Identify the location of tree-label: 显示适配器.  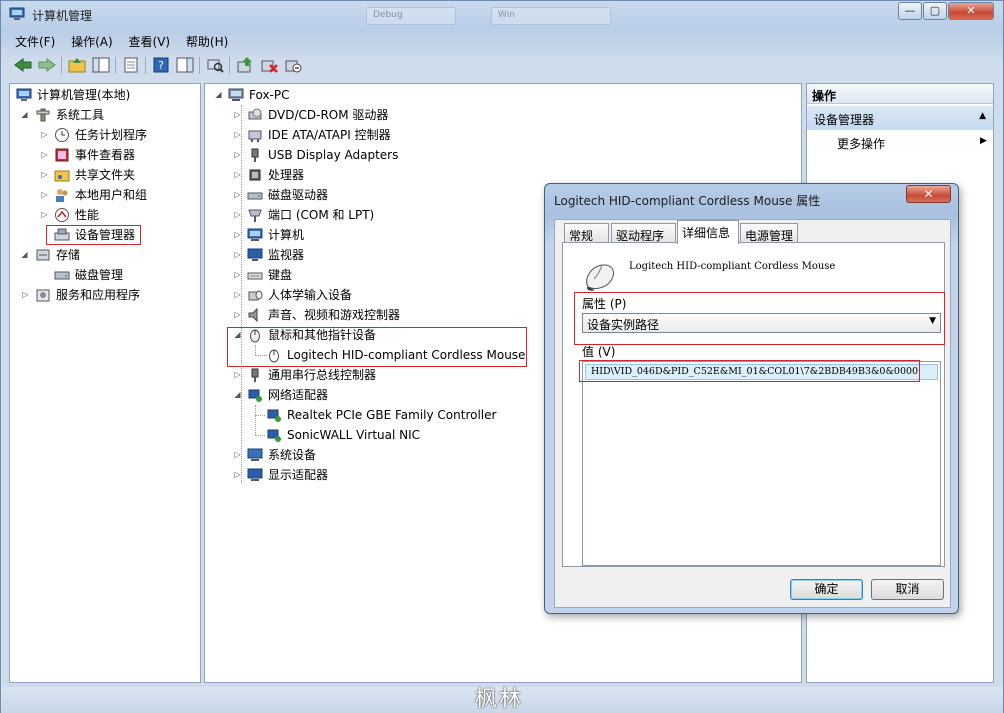
(298, 475).